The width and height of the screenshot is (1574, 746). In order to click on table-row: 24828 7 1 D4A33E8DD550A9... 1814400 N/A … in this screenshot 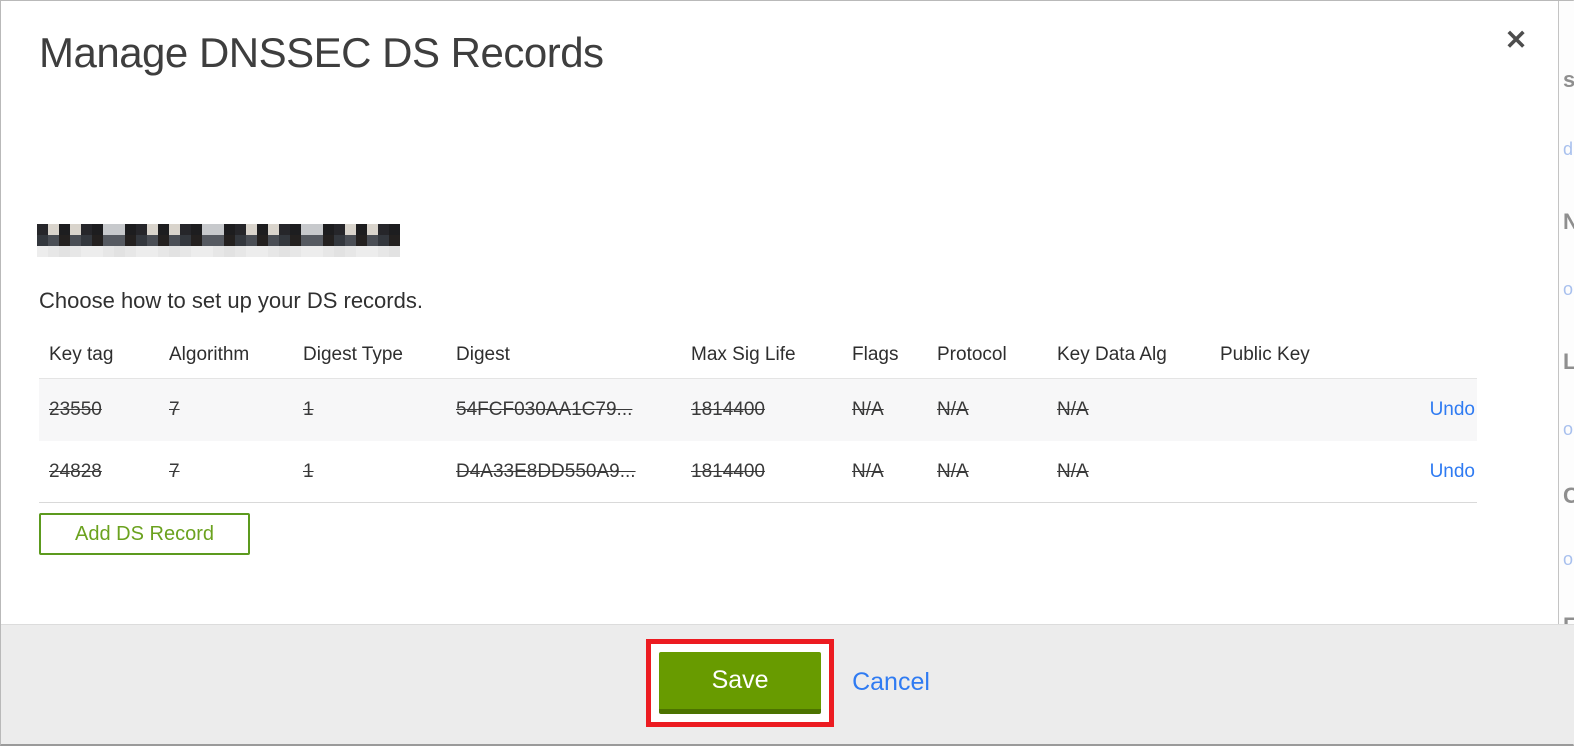, I will do `click(758, 472)`.